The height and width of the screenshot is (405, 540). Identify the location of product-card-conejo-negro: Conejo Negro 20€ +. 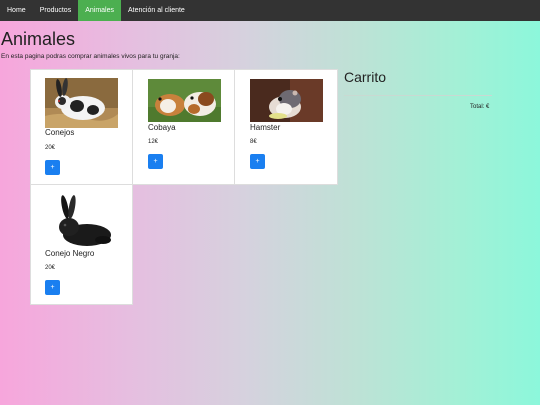
(81, 244).